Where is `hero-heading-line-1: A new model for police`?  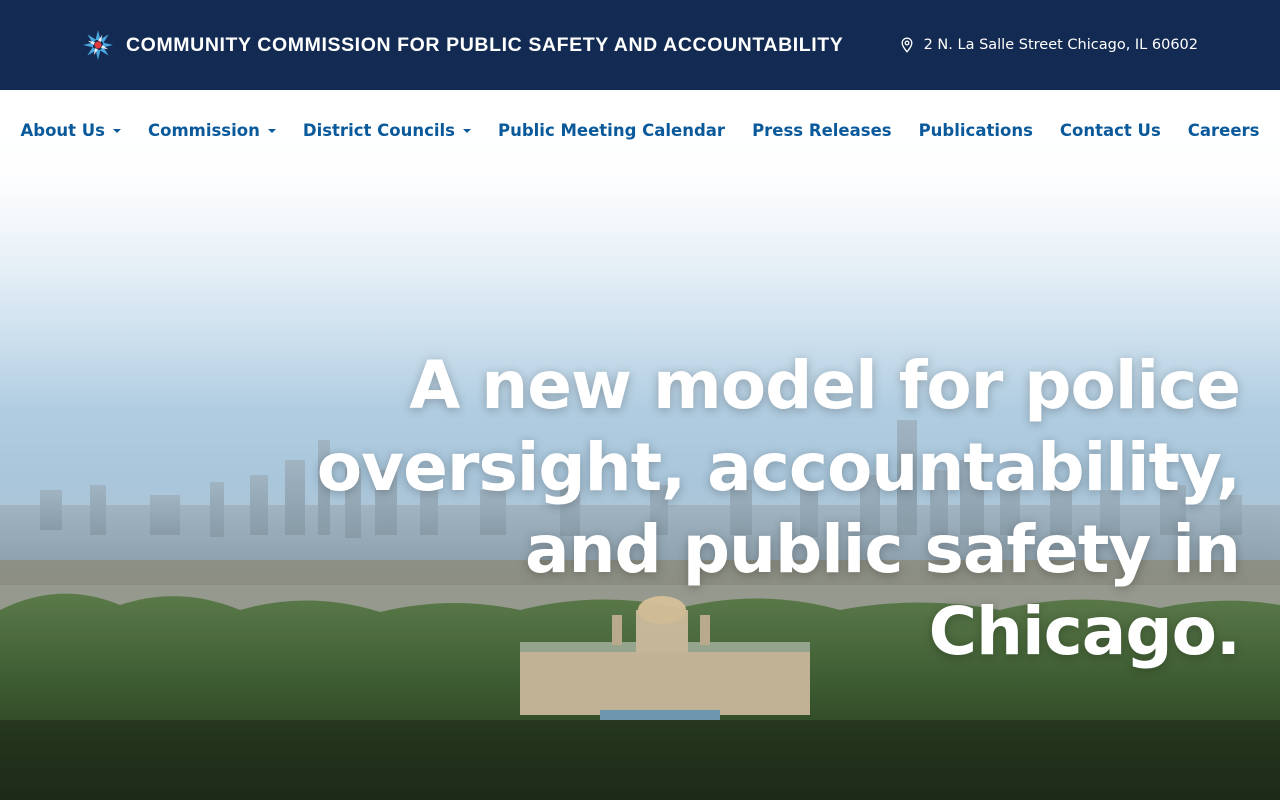 hero-heading-line-1: A new model for police is located at coordinates (825, 385).